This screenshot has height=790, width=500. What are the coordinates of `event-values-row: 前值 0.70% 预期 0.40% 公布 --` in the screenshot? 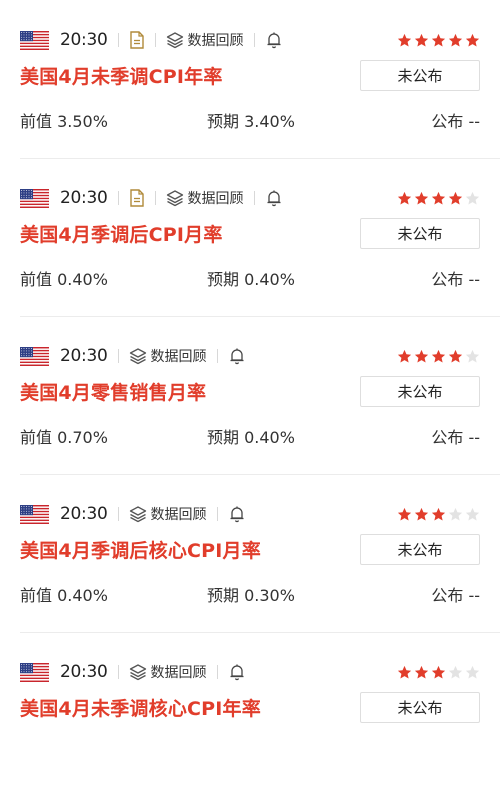 It's located at (250, 436).